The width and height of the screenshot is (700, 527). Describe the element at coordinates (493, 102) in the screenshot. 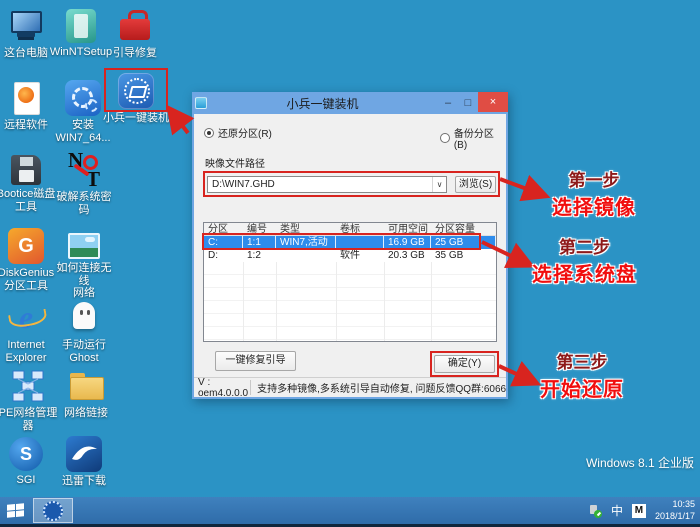

I see `close-icon: ×` at that location.